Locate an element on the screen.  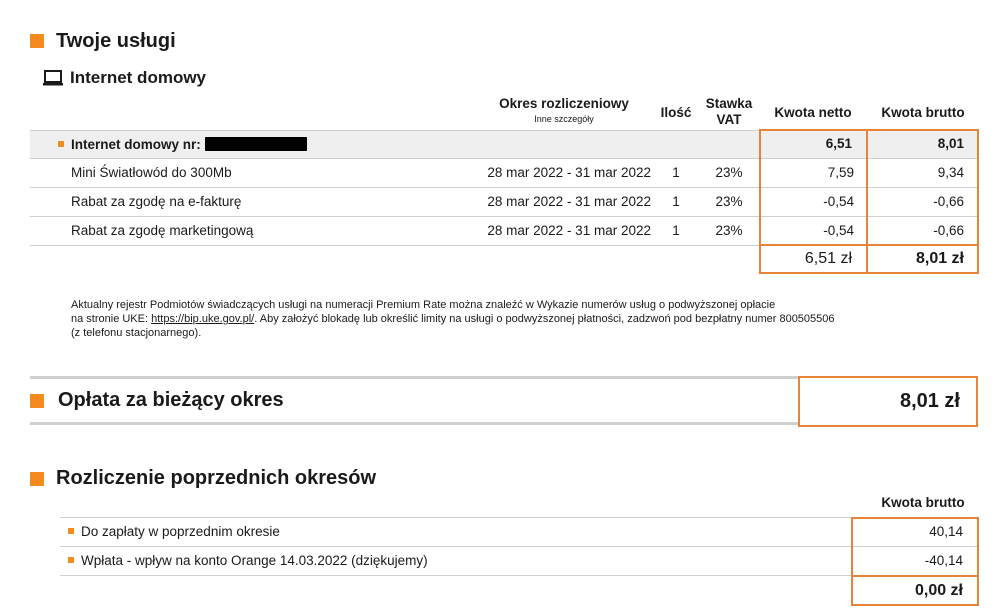
uke-link: https://bip.uke.gov.pl/ is located at coordinates (202, 319).